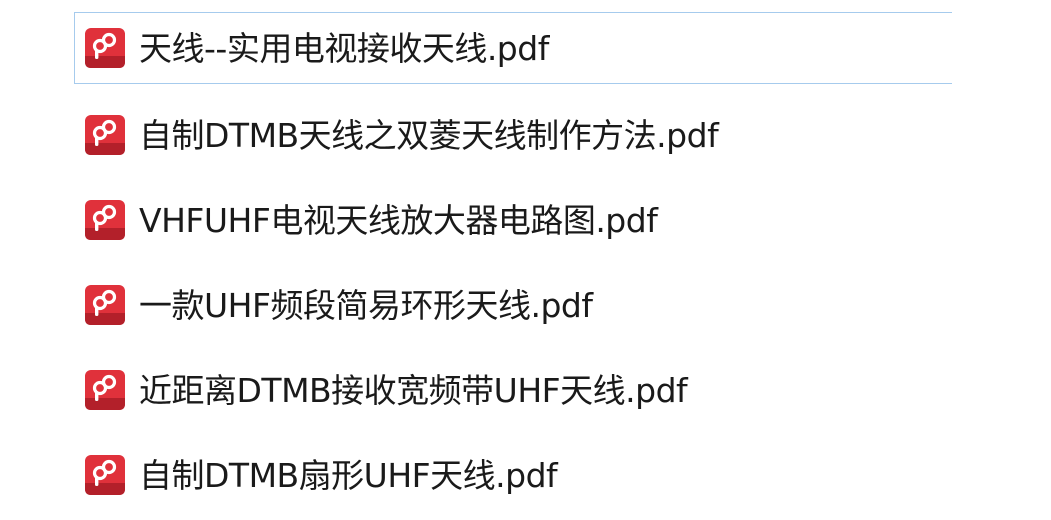  I want to click on file-row: 天线--实用电视接收天线.pdf, so click(513, 48).